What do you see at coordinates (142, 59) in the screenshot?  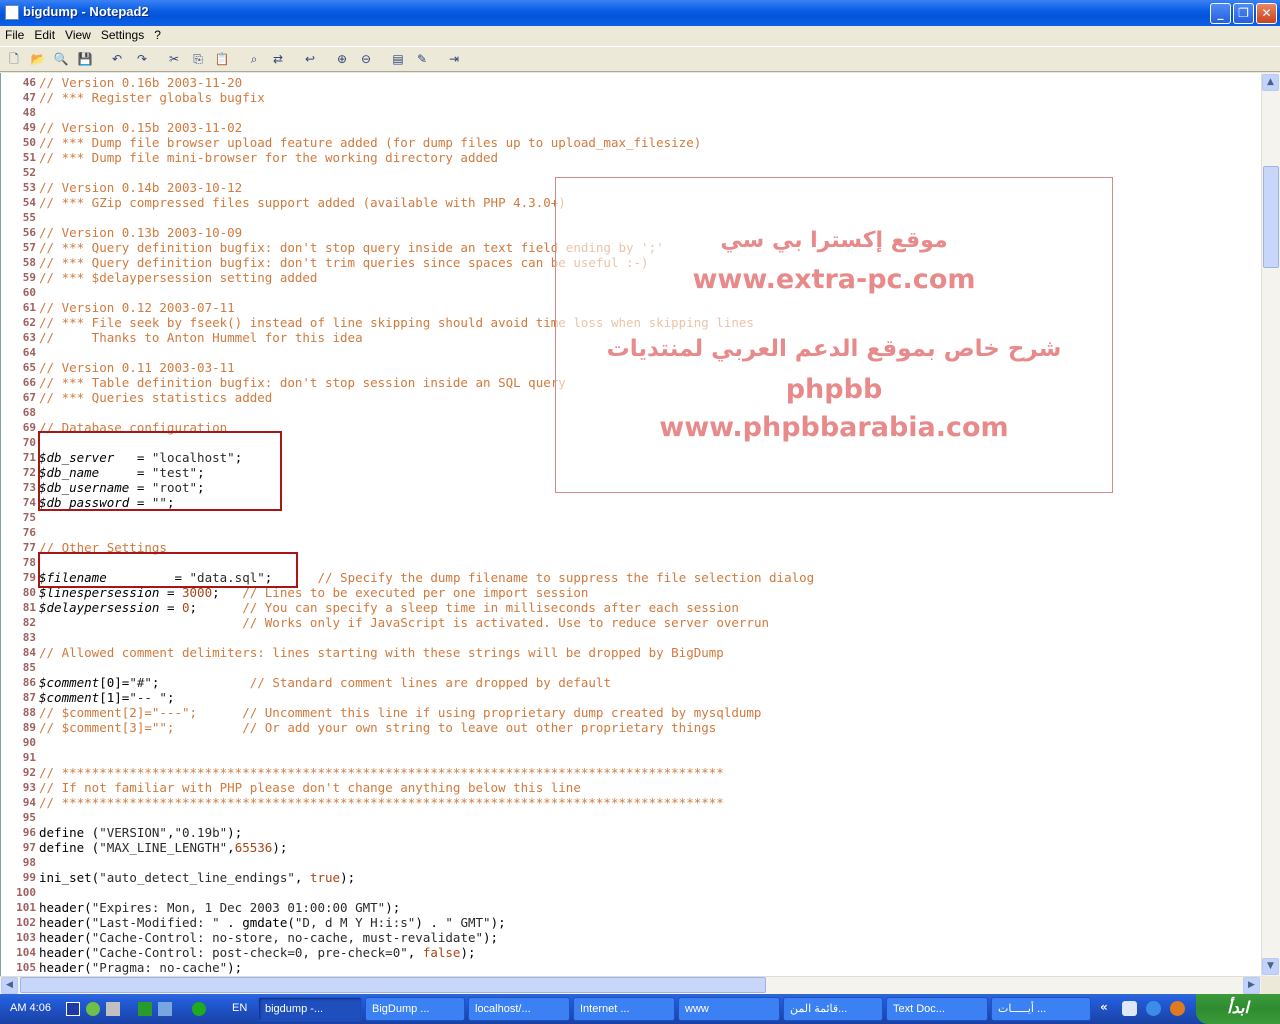 I see `redo-icon: ↷` at bounding box center [142, 59].